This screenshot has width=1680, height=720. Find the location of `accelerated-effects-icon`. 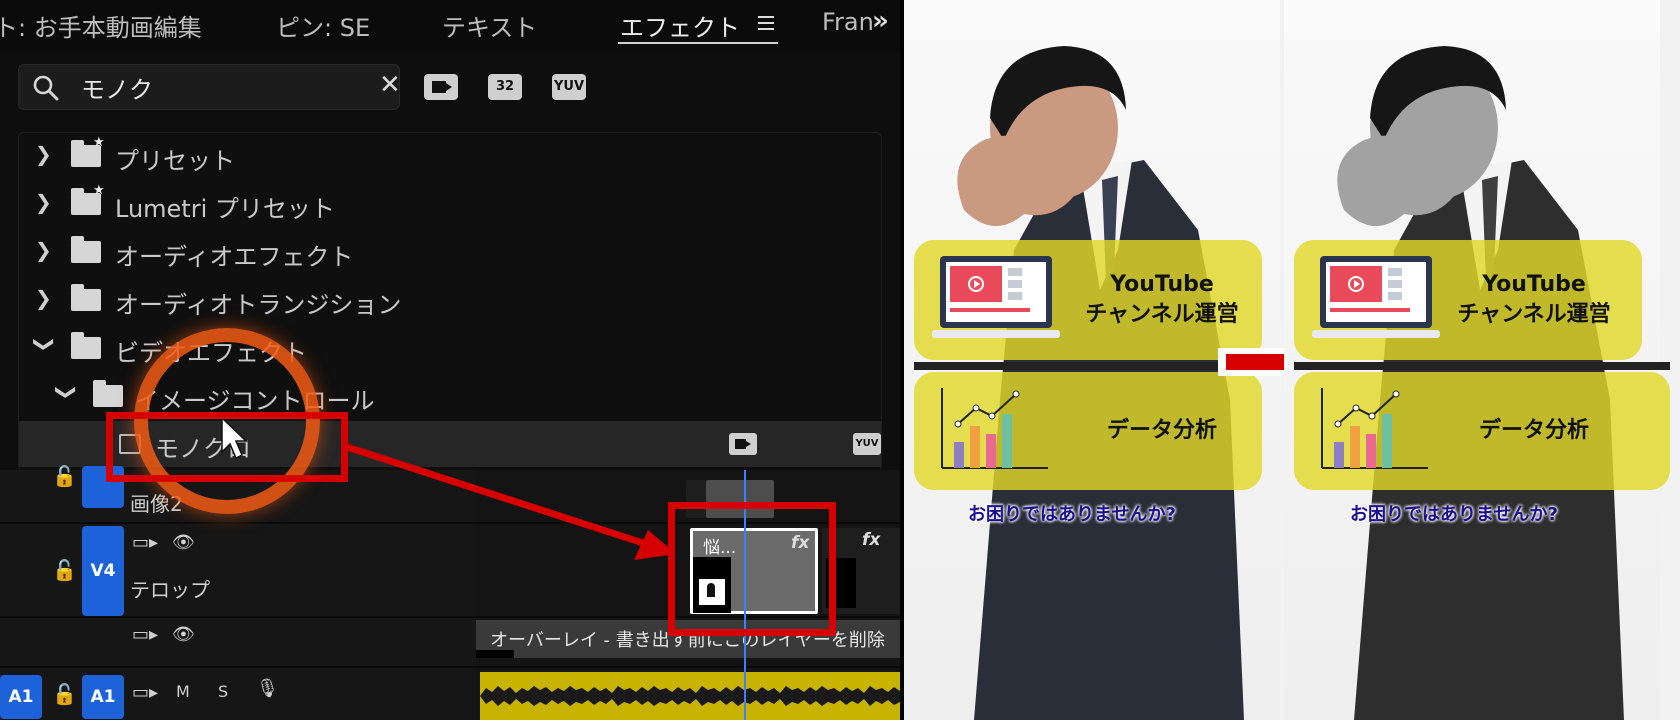

accelerated-effects-icon is located at coordinates (442, 87).